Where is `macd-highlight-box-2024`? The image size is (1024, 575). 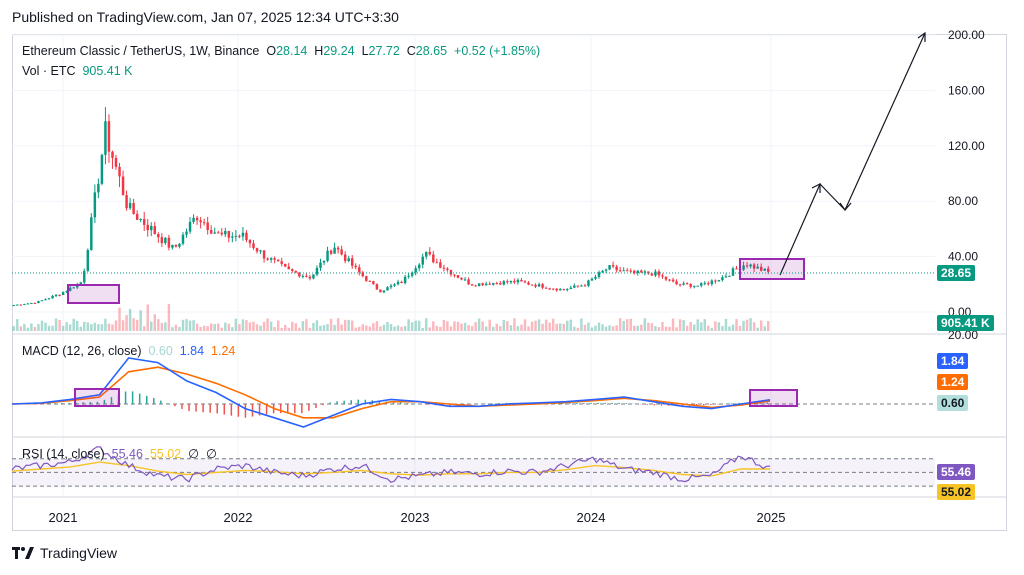
macd-highlight-box-2024 is located at coordinates (773, 398).